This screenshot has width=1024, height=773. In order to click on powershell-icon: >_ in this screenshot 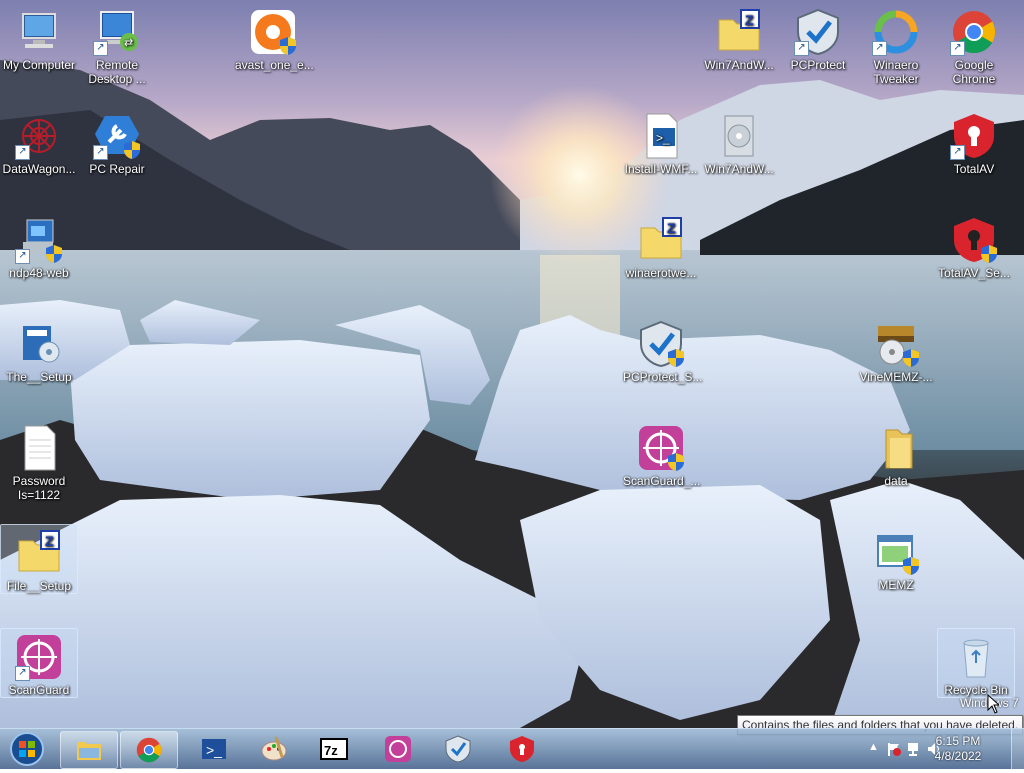, I will do `click(214, 749)`.